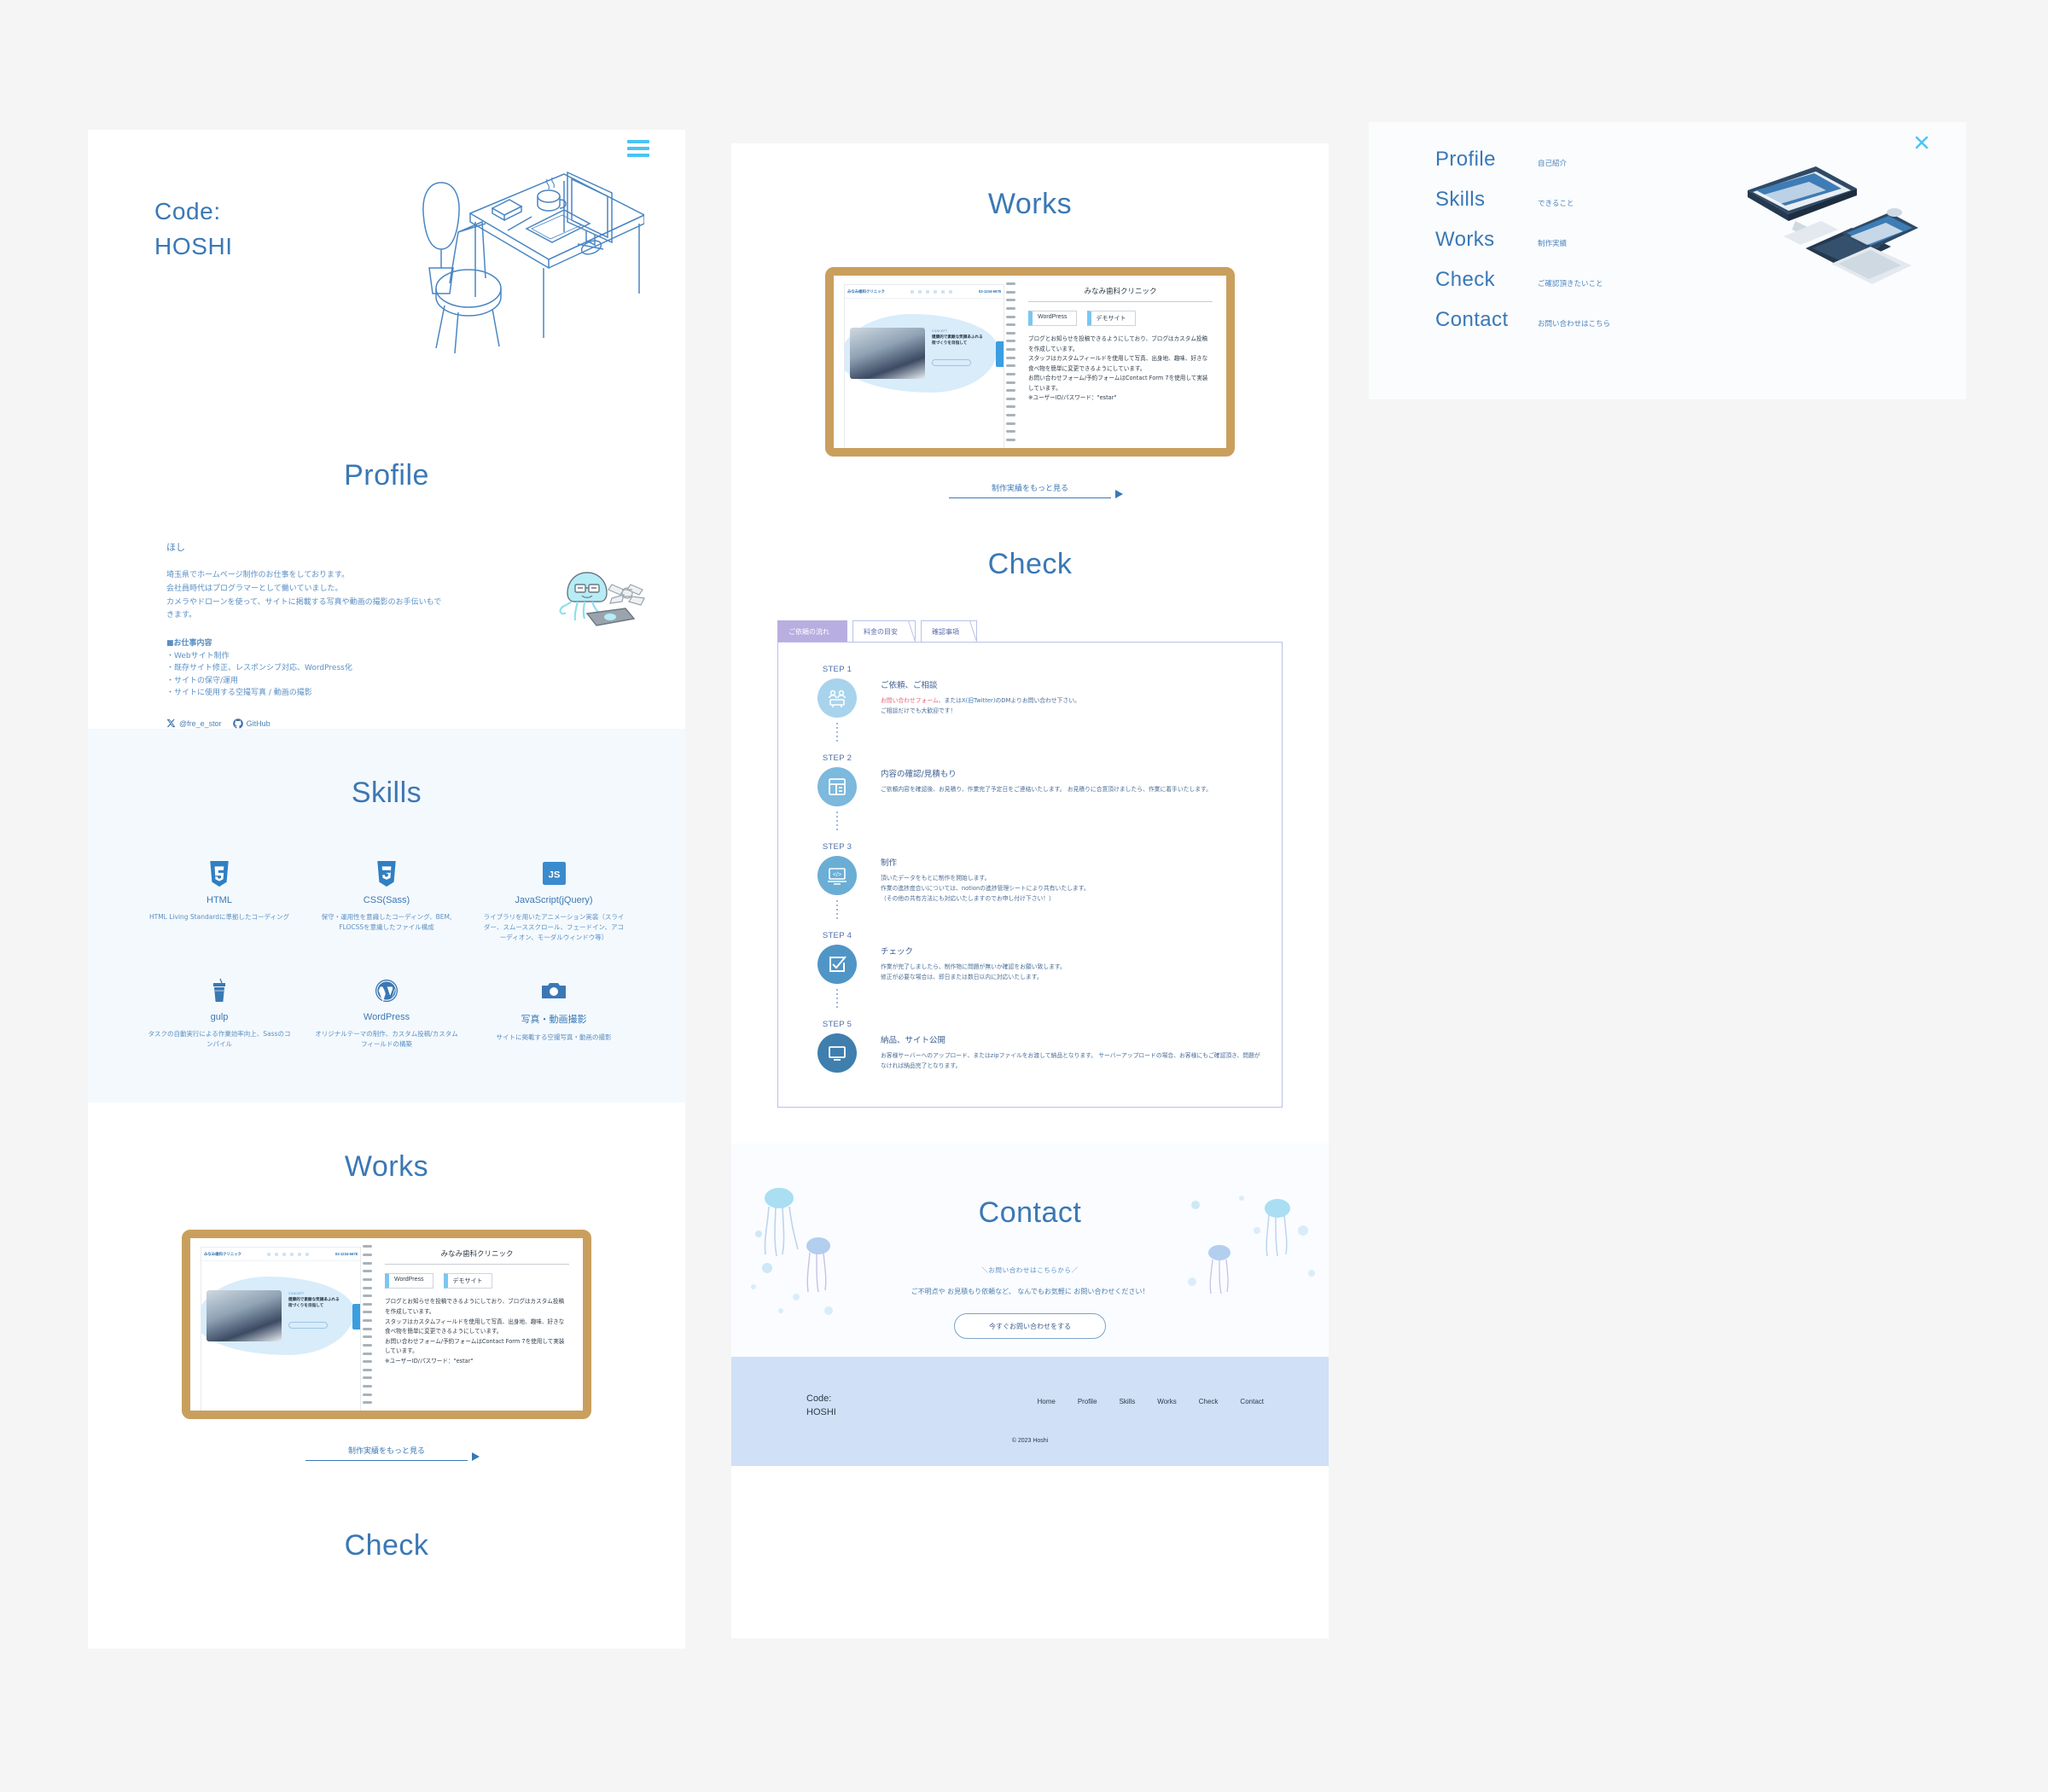 This screenshot has width=2048, height=1792. I want to click on skill-desc: タスクの自動実行による作業効率向上、Sassのコンパイル, so click(219, 1039).